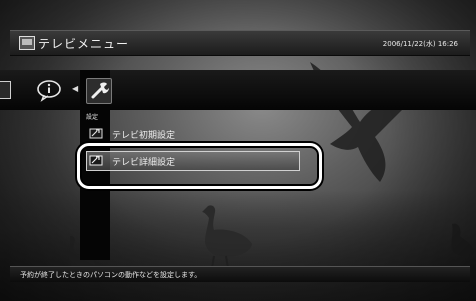 Image resolution: width=476 pixels, height=301 pixels. I want to click on title-bar: テレビメニュー 2006/11/22(水) 16:26, so click(240, 43).